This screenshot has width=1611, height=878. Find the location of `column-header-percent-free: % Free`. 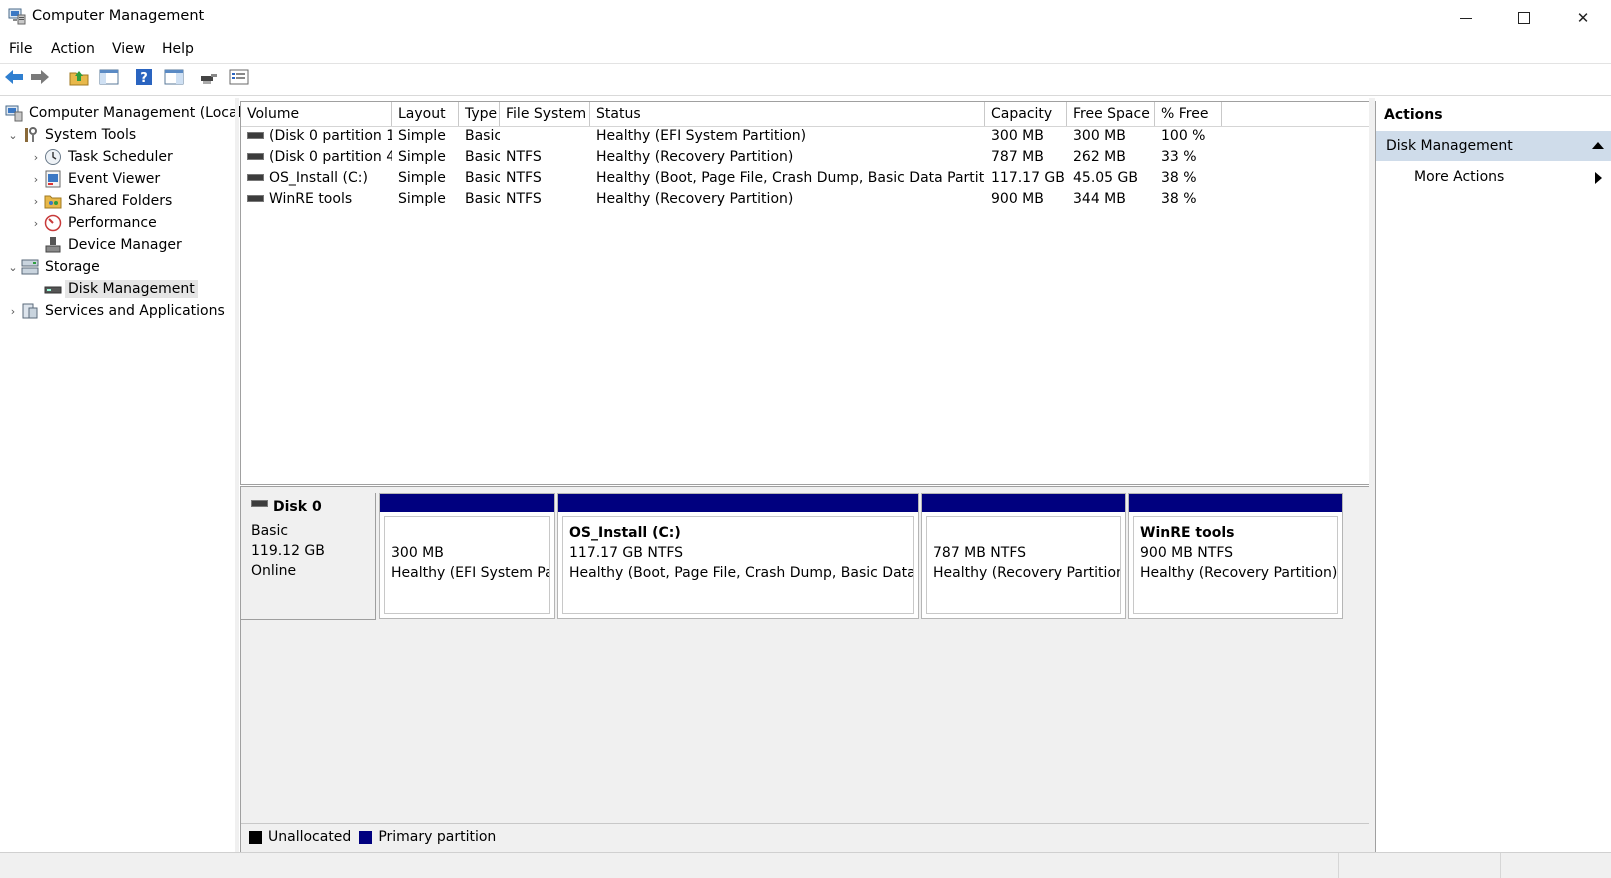

column-header-percent-free: % Free is located at coordinates (1188, 114).